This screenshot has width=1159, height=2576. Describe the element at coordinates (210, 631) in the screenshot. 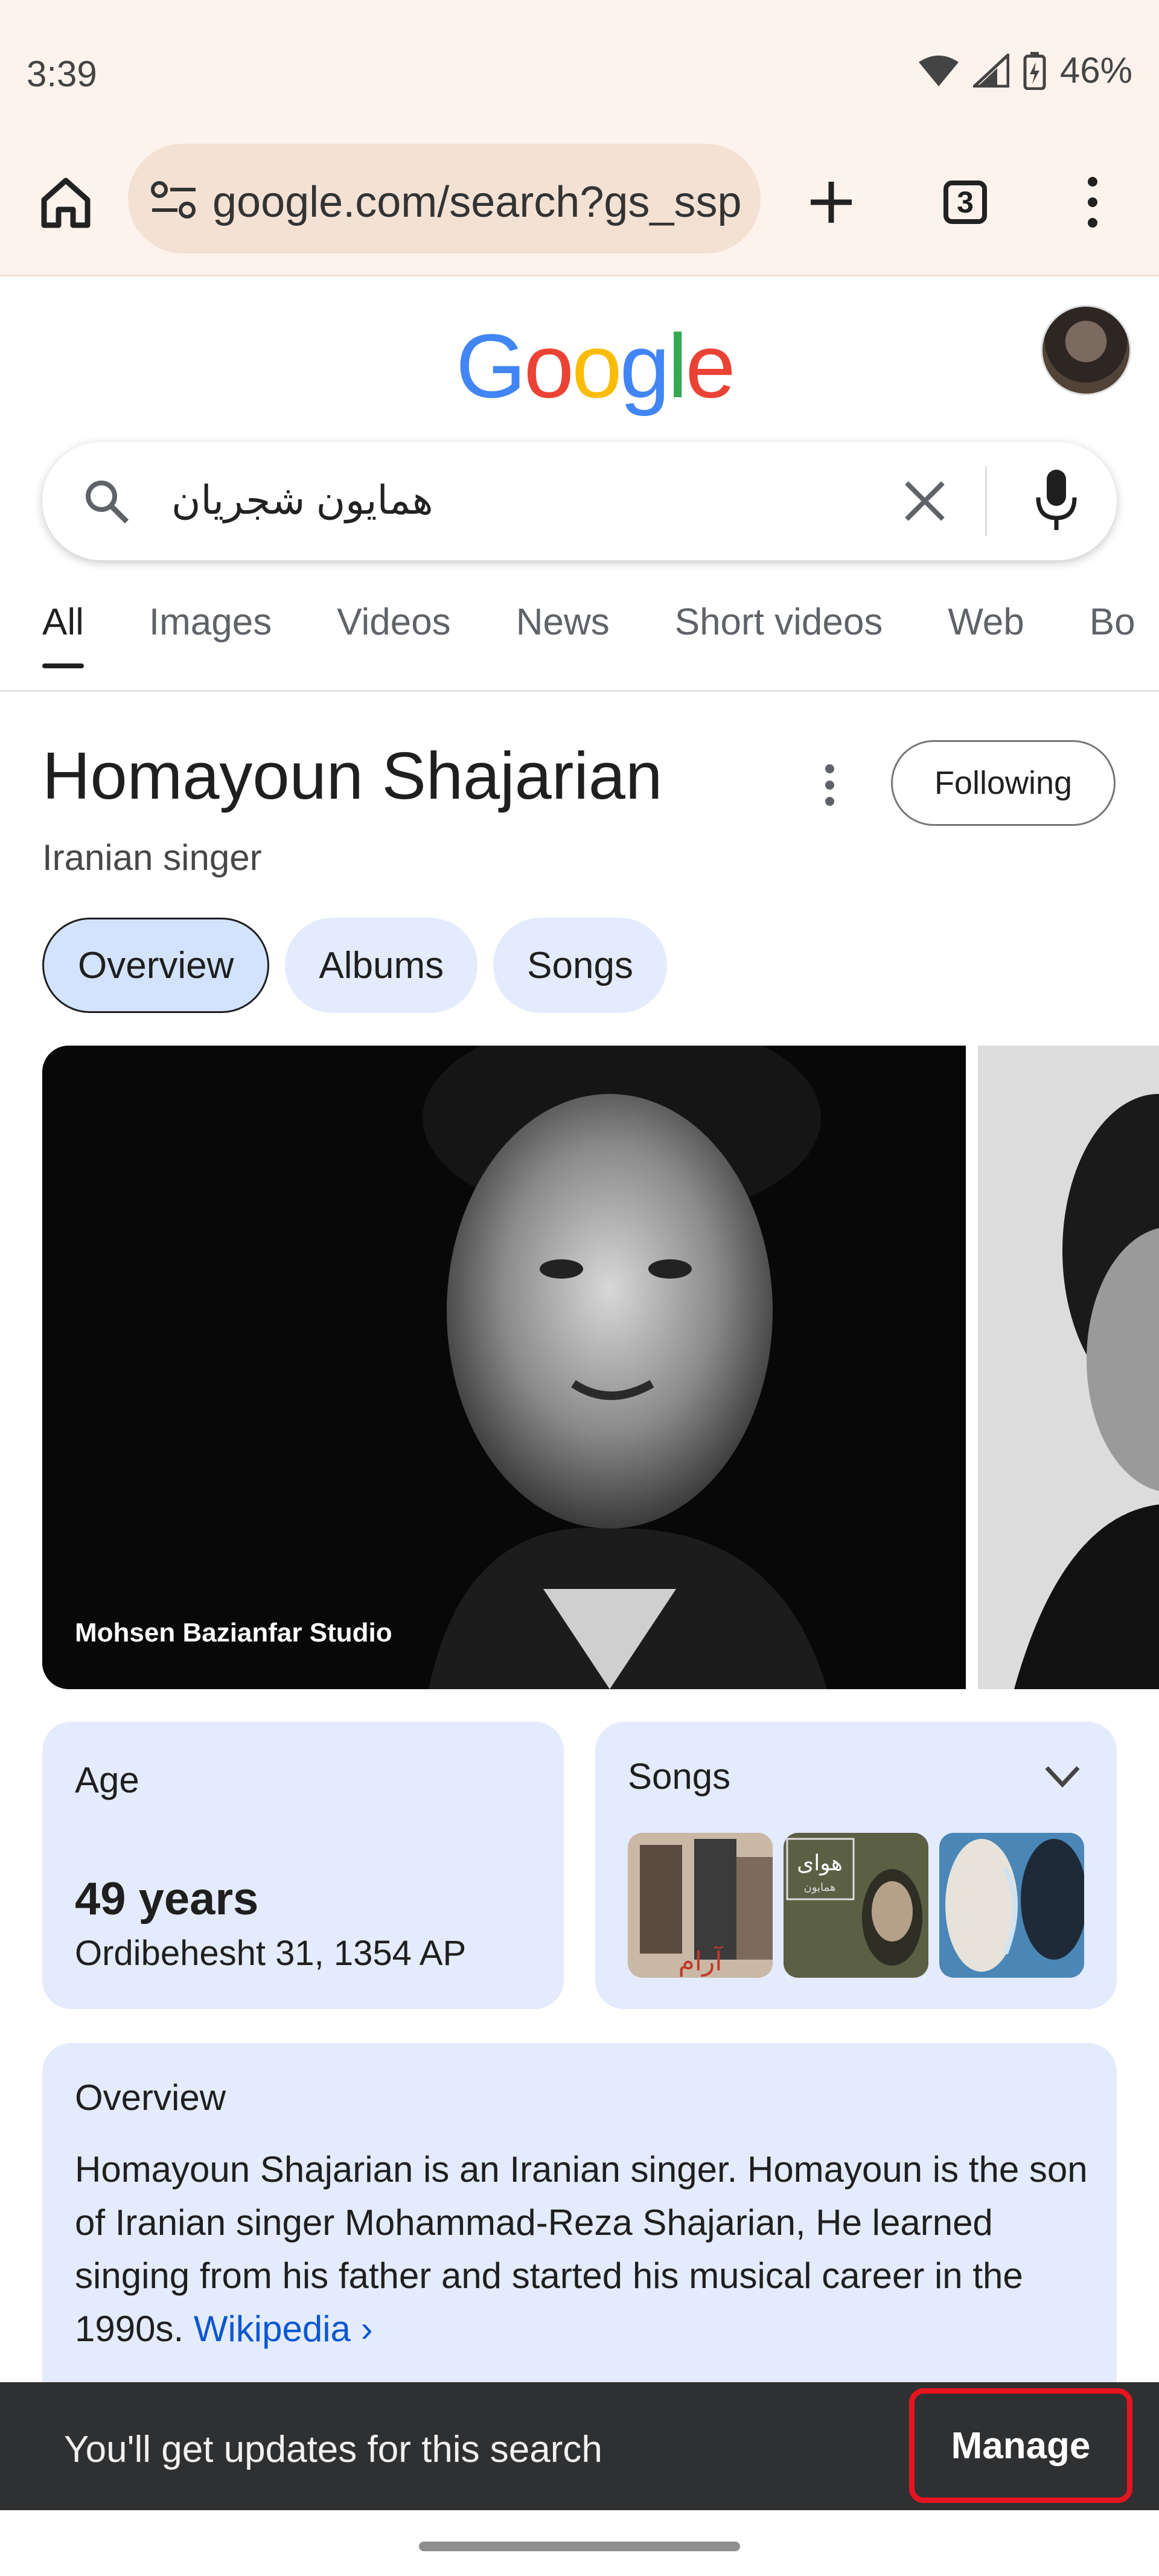

I see `tab-images: Images` at that location.